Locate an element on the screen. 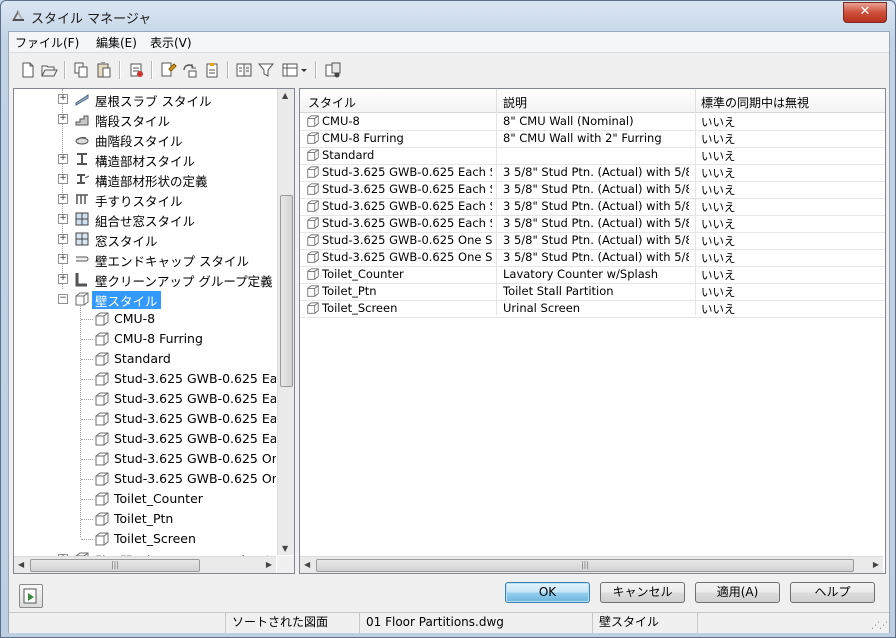 The image size is (896, 638). properties-icon is located at coordinates (212, 70).